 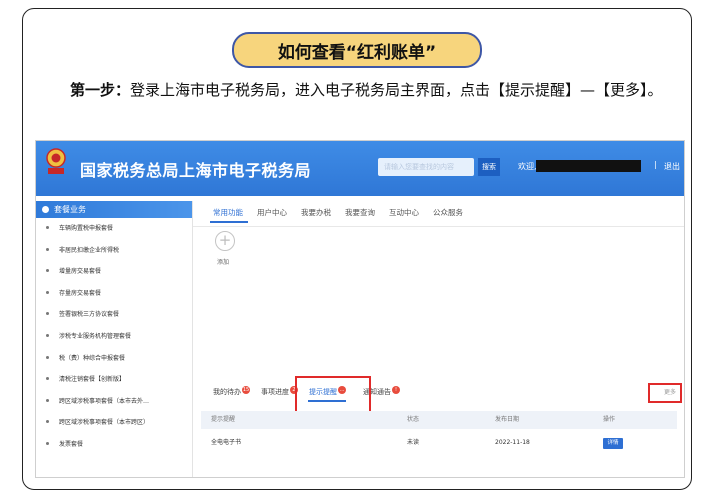 What do you see at coordinates (114, 445) in the screenshot?
I see `sidebar-item: 发票套餐` at bounding box center [114, 445].